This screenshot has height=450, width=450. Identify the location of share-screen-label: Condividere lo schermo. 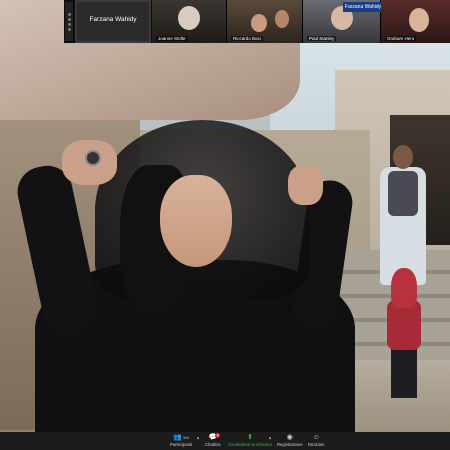
(250, 444).